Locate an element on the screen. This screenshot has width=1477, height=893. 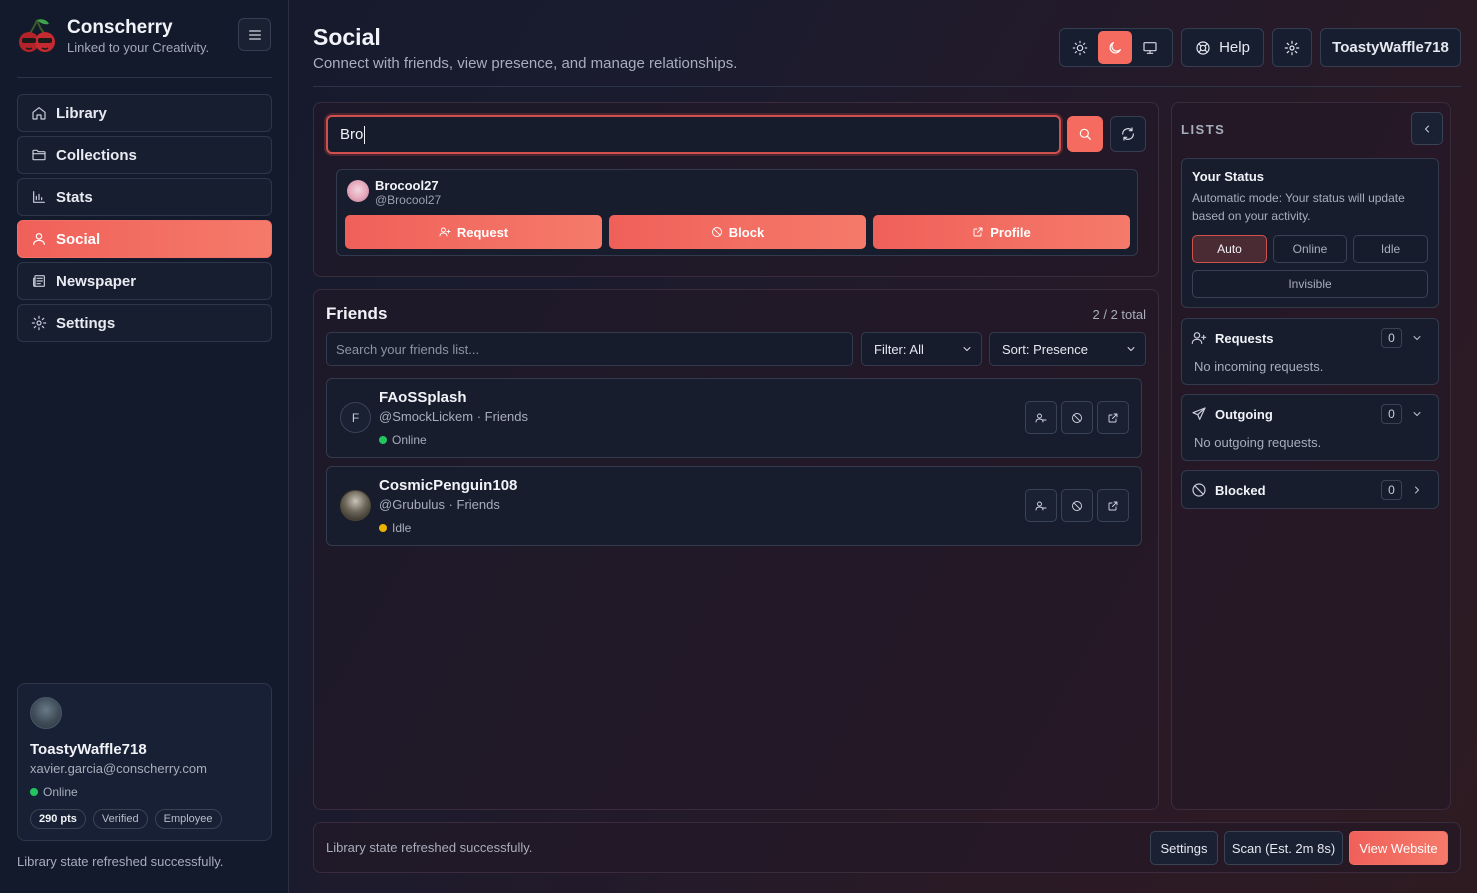
outgoing-header: Outgoing 0 is located at coordinates (1311, 414).